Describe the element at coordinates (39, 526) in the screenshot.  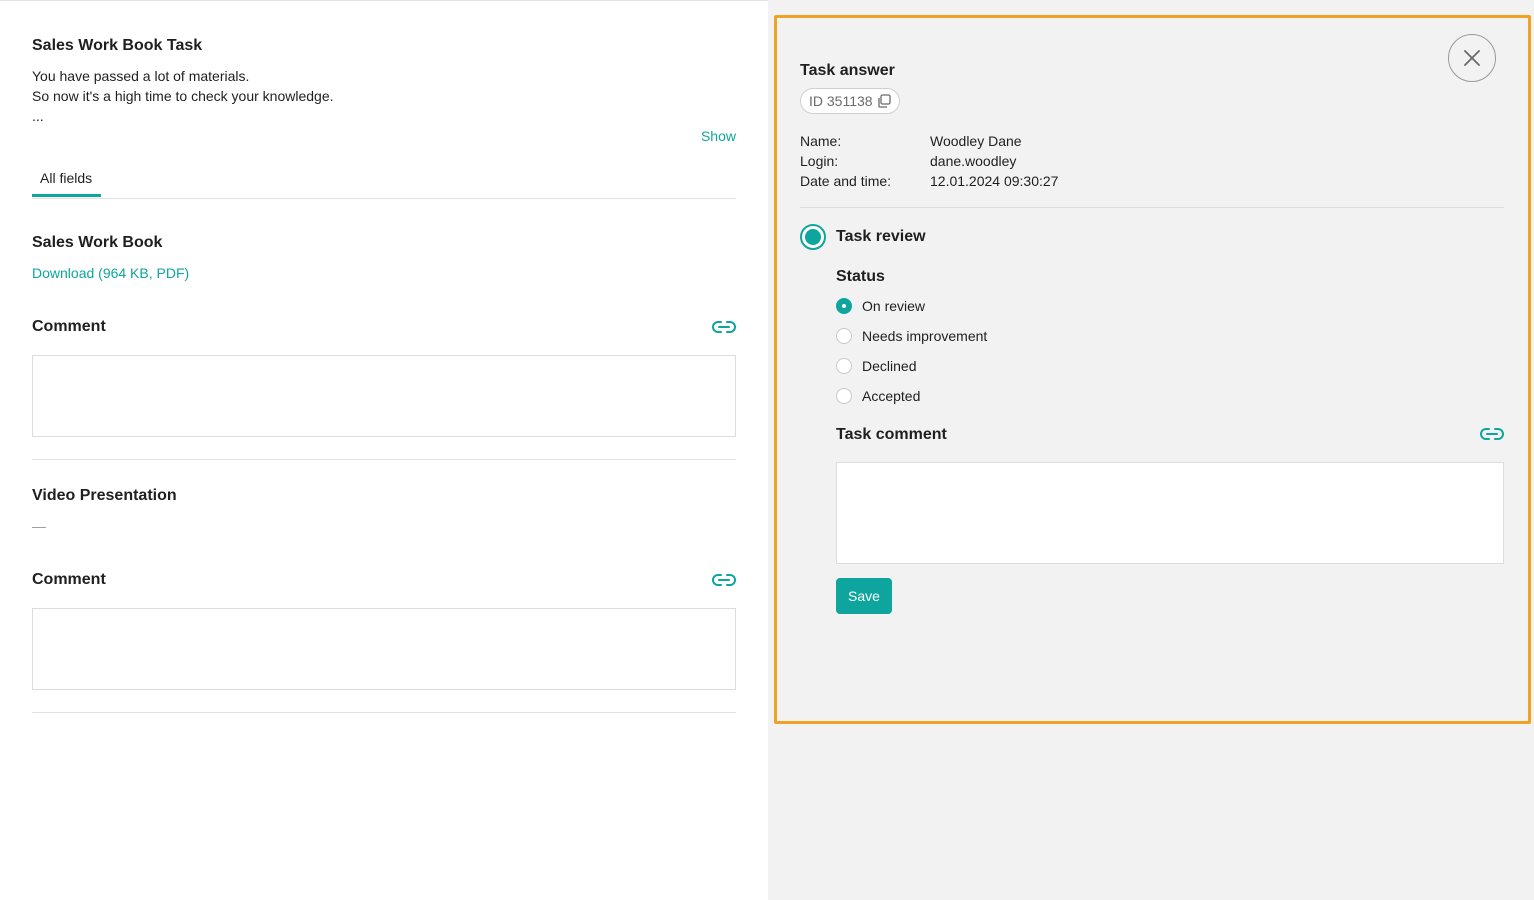
I see `field-video-presentation-value: —` at that location.